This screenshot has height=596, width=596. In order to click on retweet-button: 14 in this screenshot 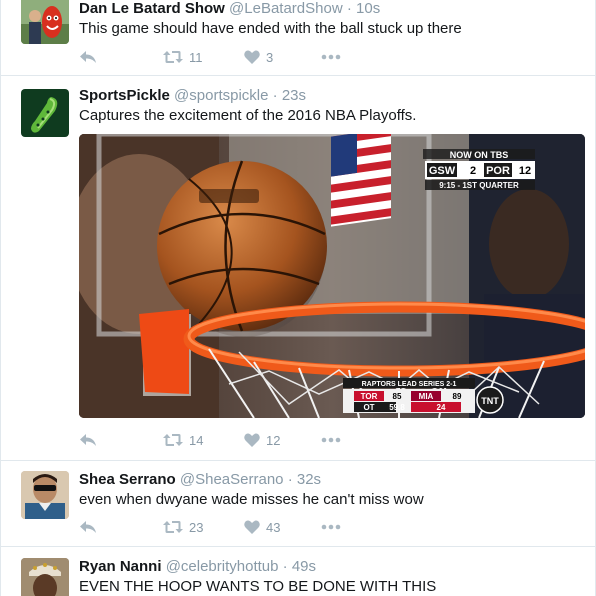, I will do `click(183, 440)`.